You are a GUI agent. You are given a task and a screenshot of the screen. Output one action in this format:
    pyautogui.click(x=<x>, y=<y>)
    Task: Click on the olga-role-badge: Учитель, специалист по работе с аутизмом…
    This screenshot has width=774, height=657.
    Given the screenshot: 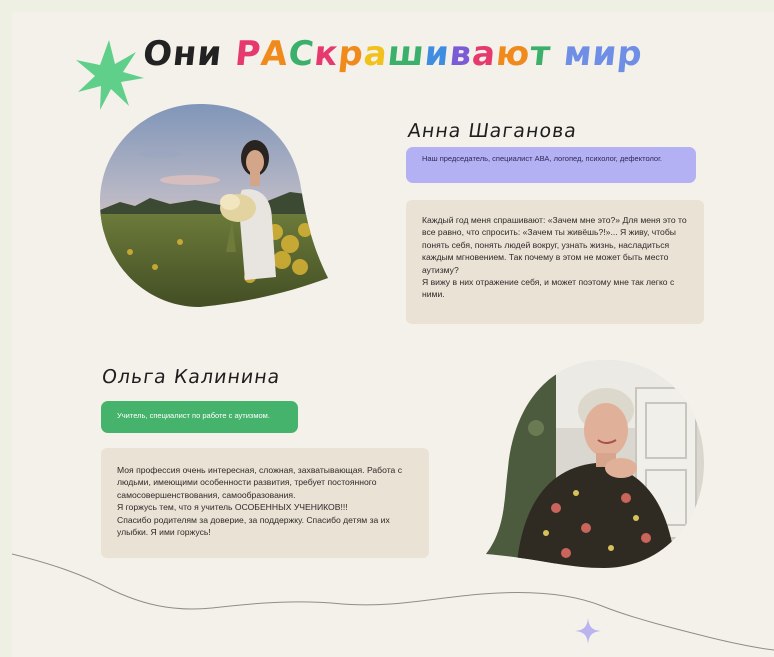 What is the action you would take?
    pyautogui.click(x=199, y=417)
    